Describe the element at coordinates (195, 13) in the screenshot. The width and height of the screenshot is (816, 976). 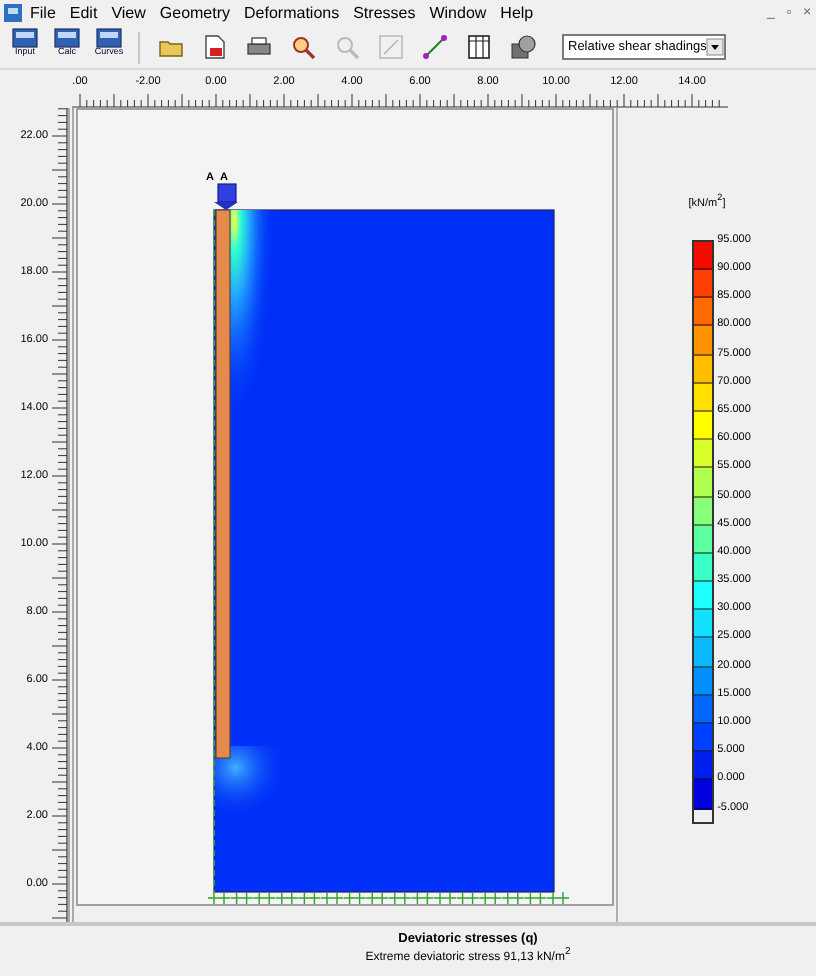
I see `menu-item: Geometry` at that location.